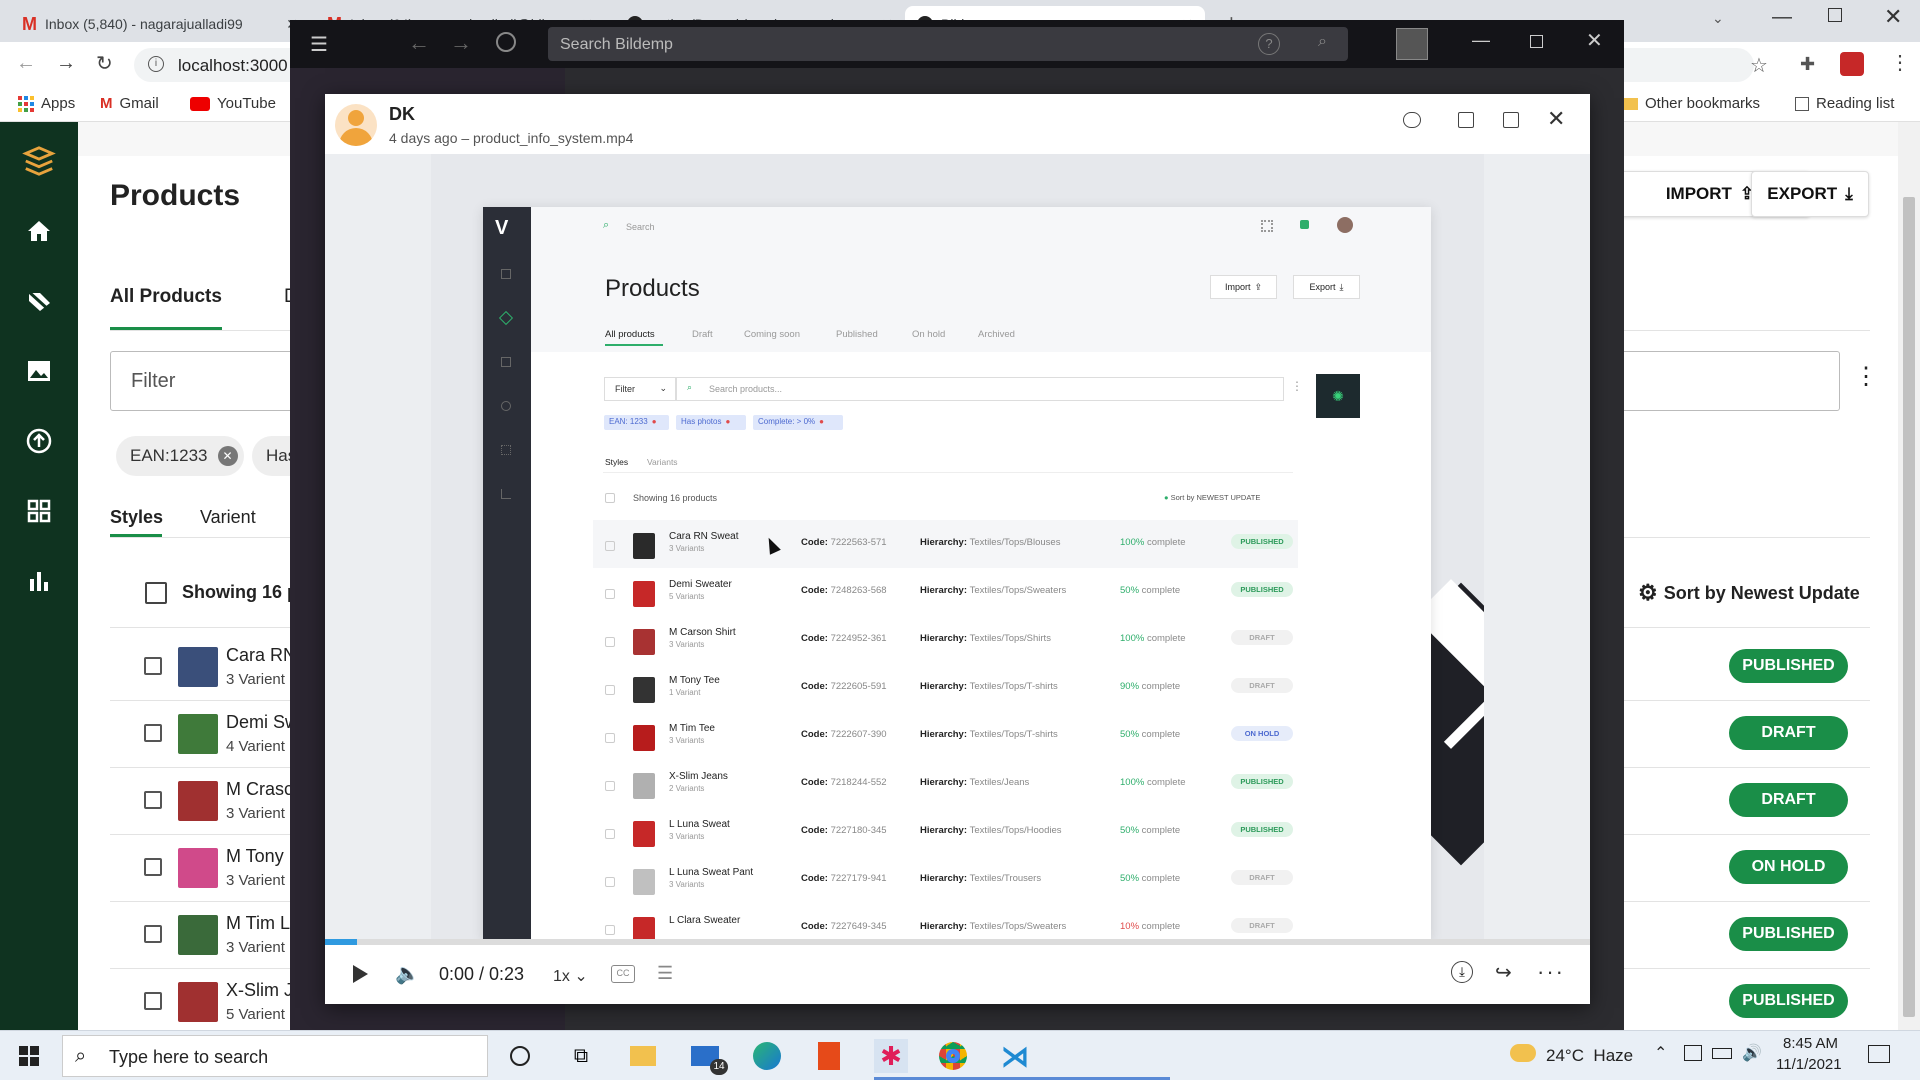 This screenshot has height=1080, width=1920. I want to click on tab-all-products: All Products, so click(166, 297).